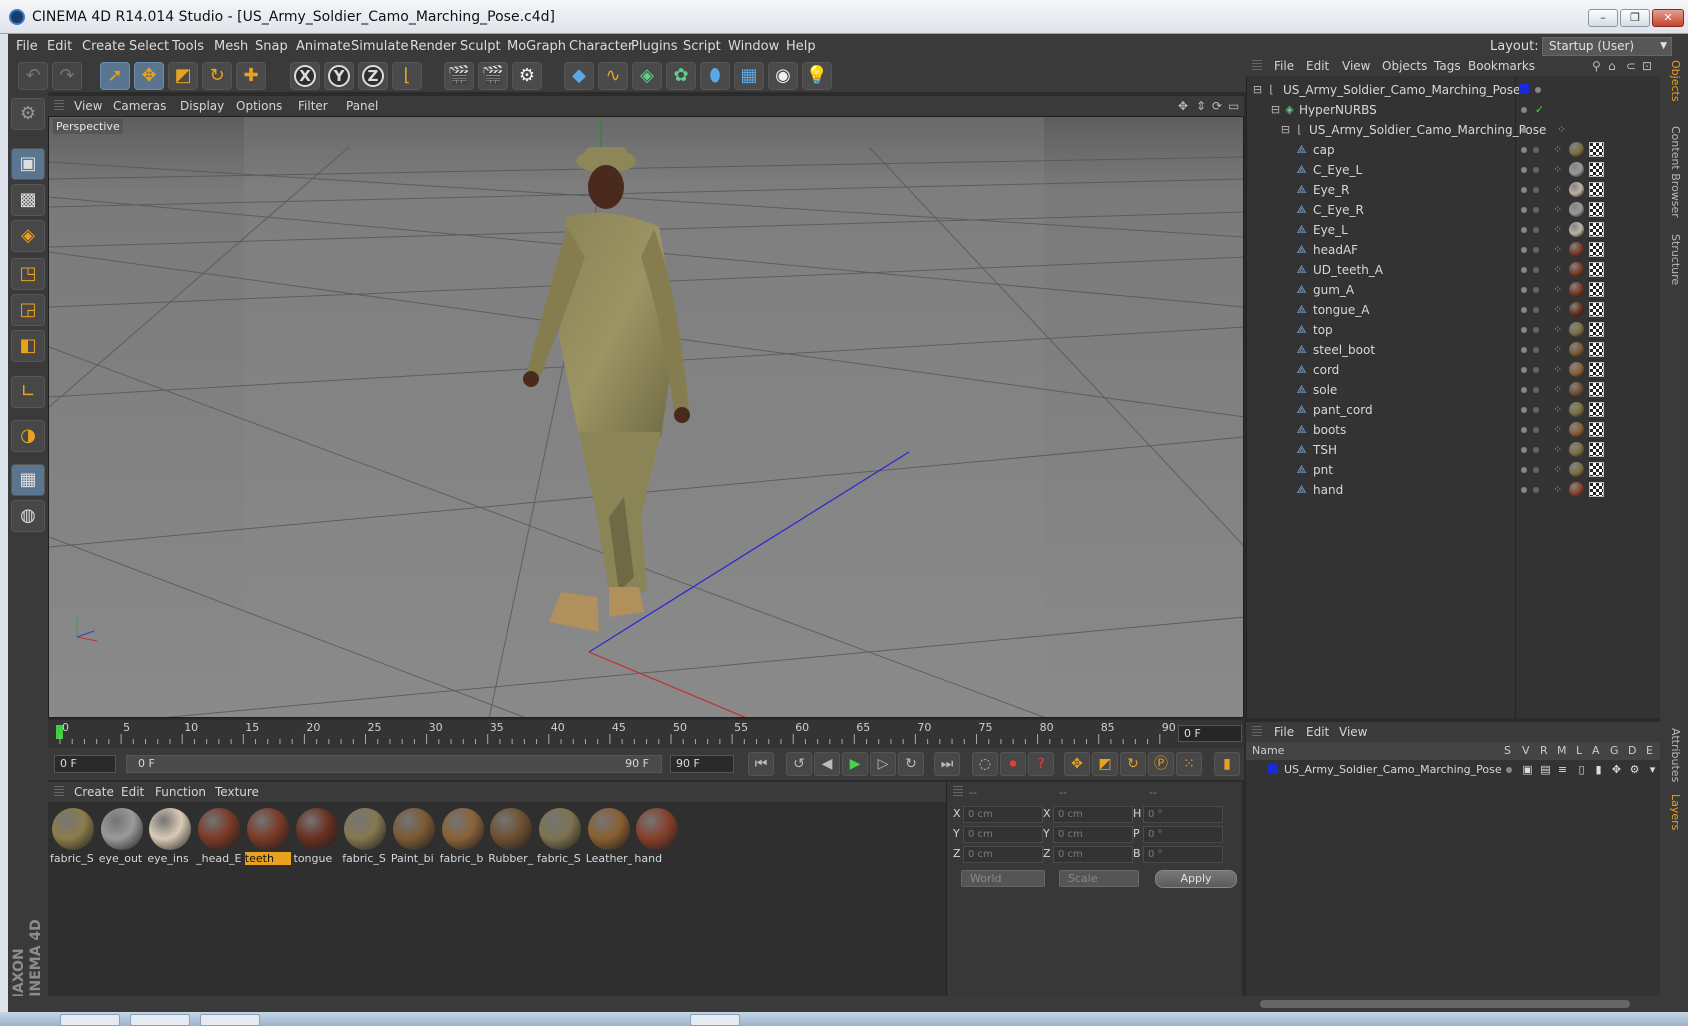 The height and width of the screenshot is (1026, 1688). I want to click on play-icon: ▶, so click(855, 764).